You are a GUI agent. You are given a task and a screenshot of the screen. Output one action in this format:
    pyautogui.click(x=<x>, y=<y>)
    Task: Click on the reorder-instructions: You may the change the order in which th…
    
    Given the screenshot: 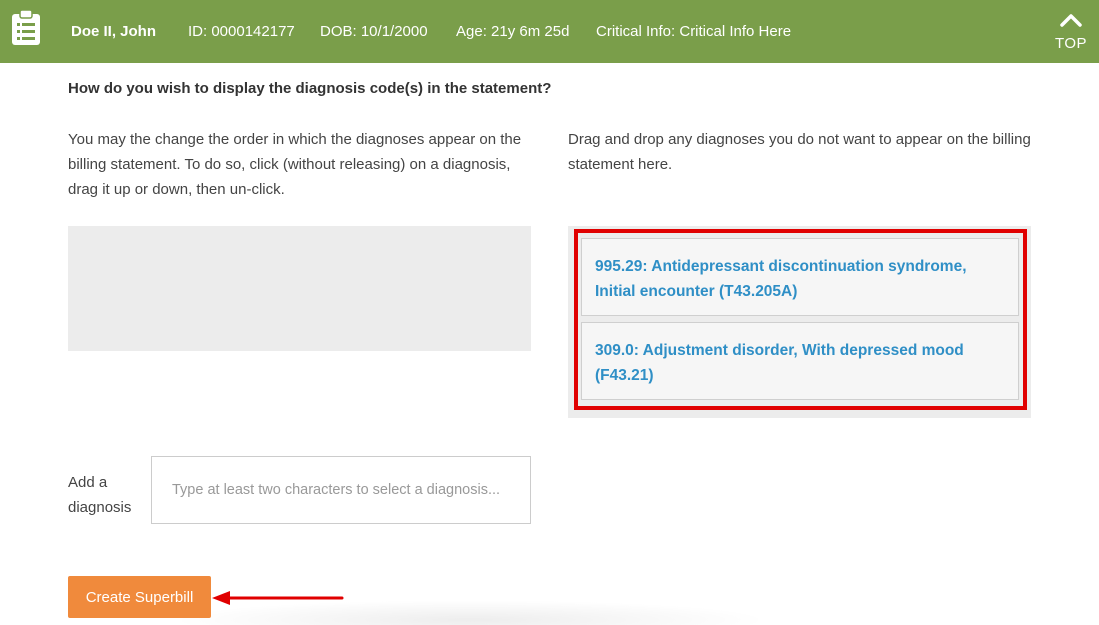 What is the action you would take?
    pyautogui.click(x=295, y=164)
    